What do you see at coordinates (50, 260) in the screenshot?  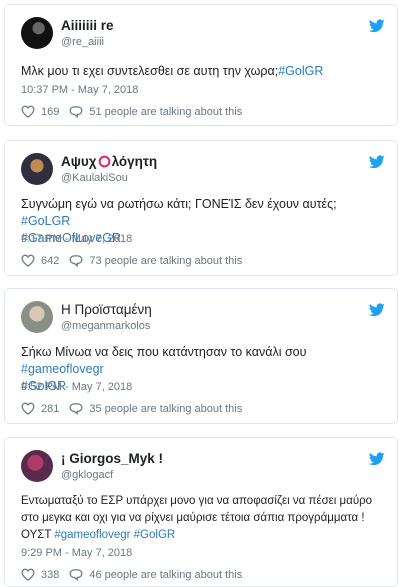 I see `like-count: 642` at bounding box center [50, 260].